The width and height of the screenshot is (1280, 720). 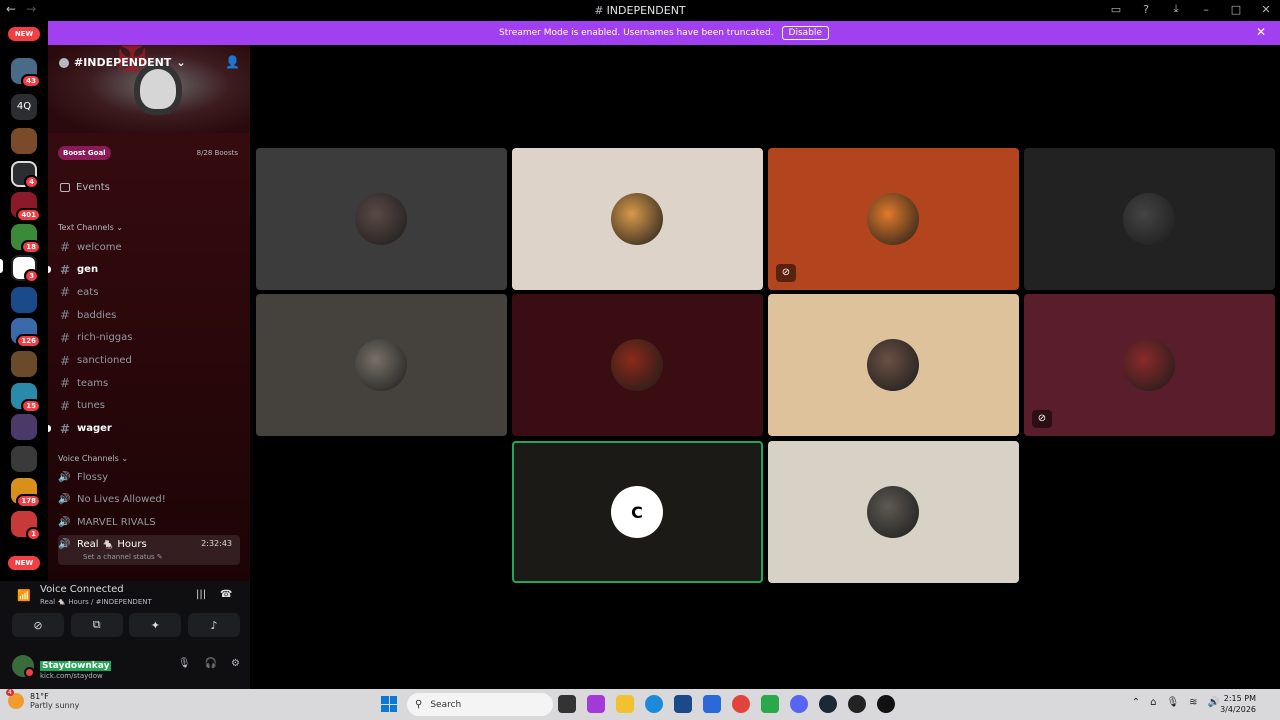 I want to click on clock: 2:15 PM 3/4/2026, so click(x=1238, y=704).